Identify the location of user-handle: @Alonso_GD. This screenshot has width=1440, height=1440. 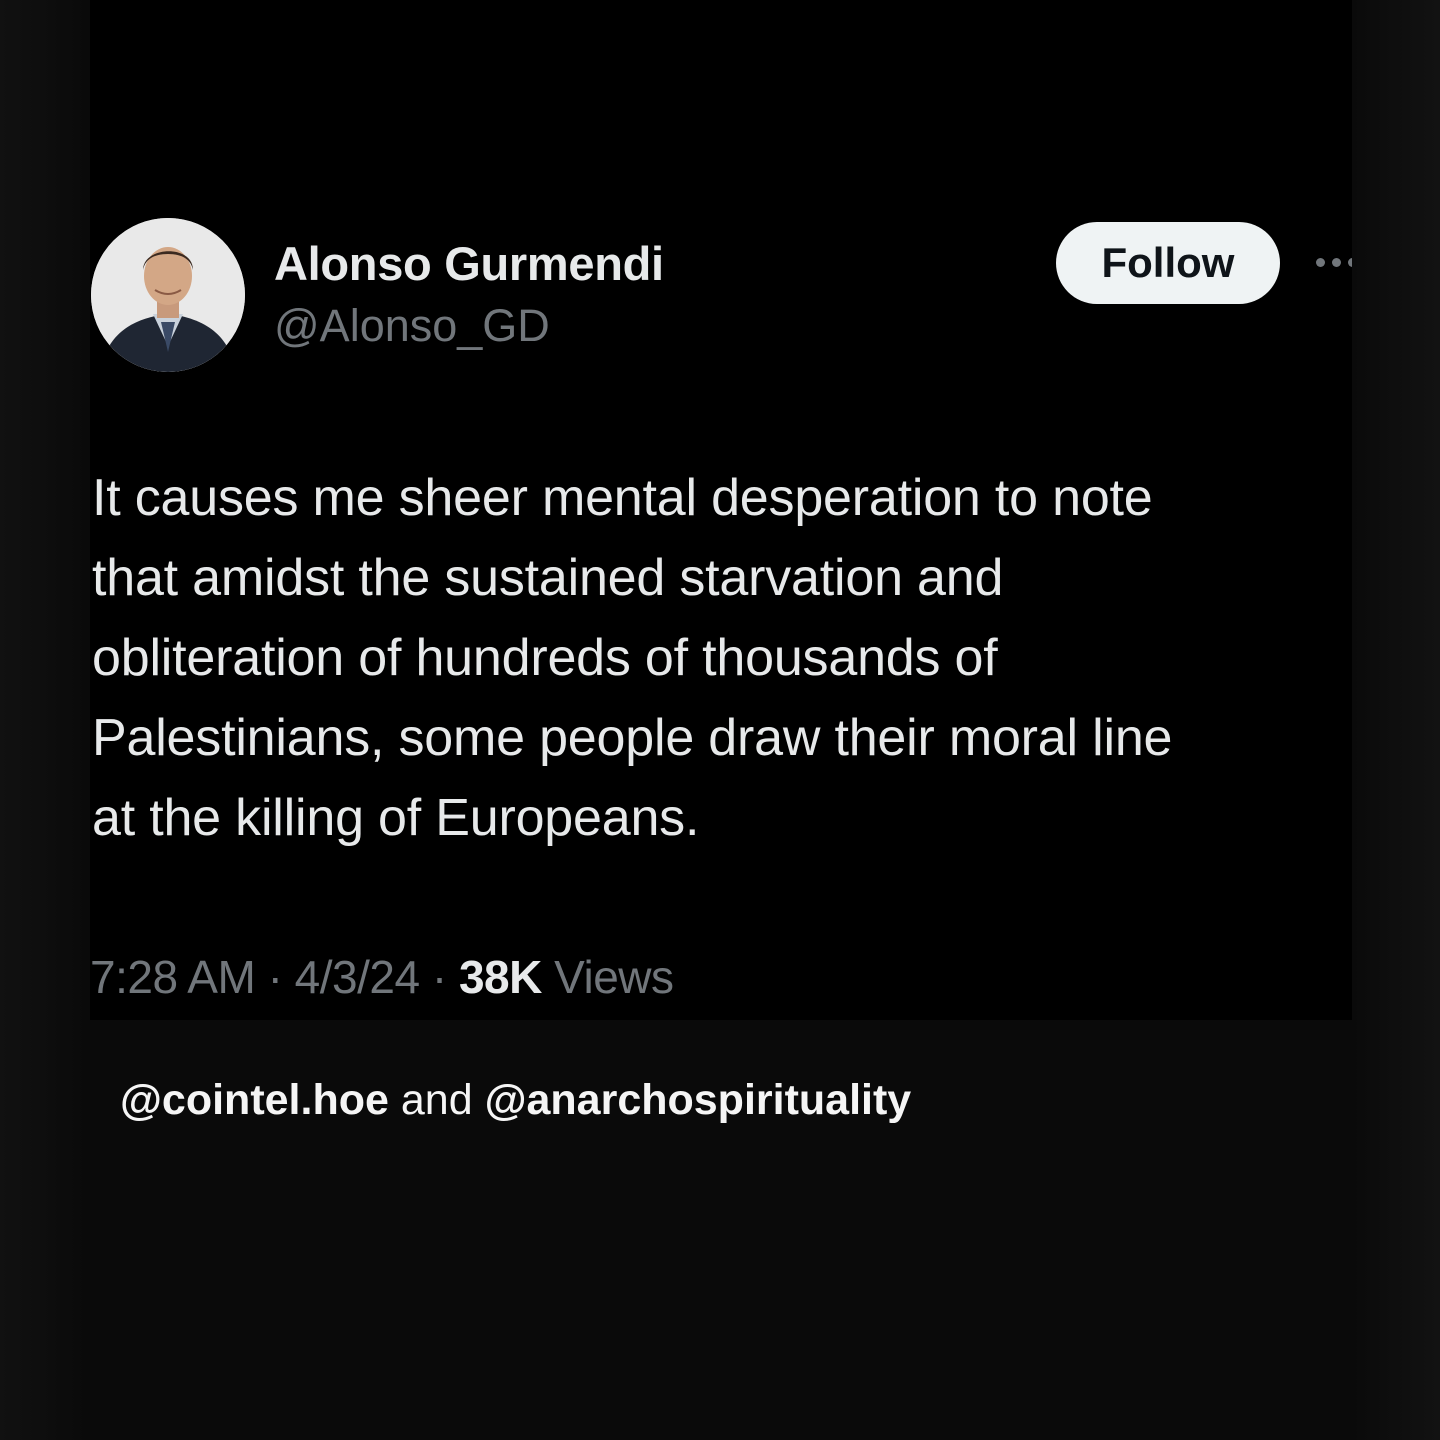
(412, 326).